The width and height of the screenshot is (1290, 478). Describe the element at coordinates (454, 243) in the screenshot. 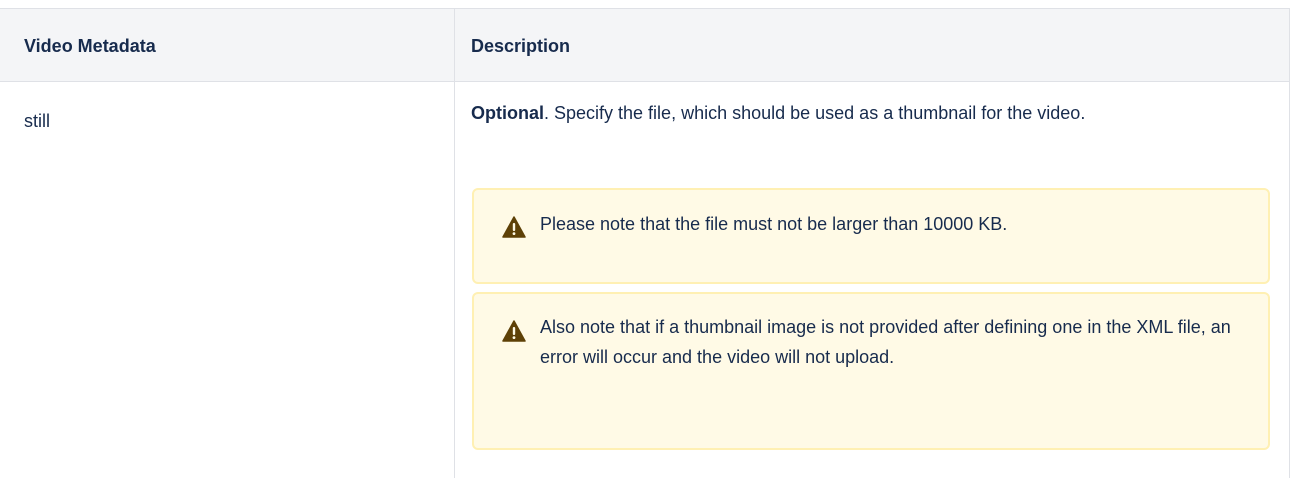

I see `column-divider` at that location.